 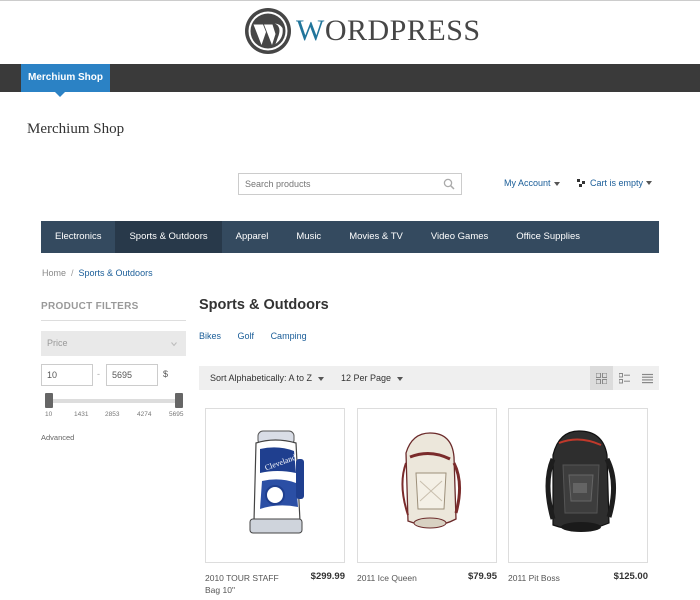 I want to click on sort-dropdown: Sort Alphabetically: A to Z, so click(x=267, y=378).